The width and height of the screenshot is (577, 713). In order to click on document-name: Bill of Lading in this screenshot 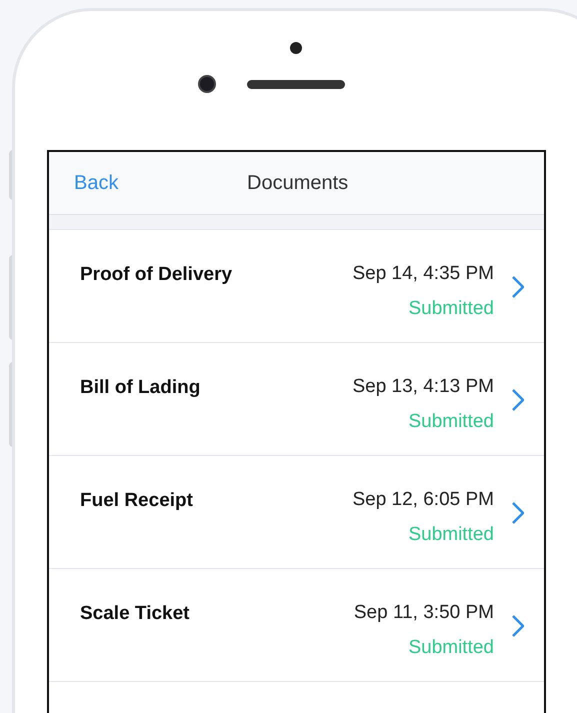, I will do `click(140, 388)`.